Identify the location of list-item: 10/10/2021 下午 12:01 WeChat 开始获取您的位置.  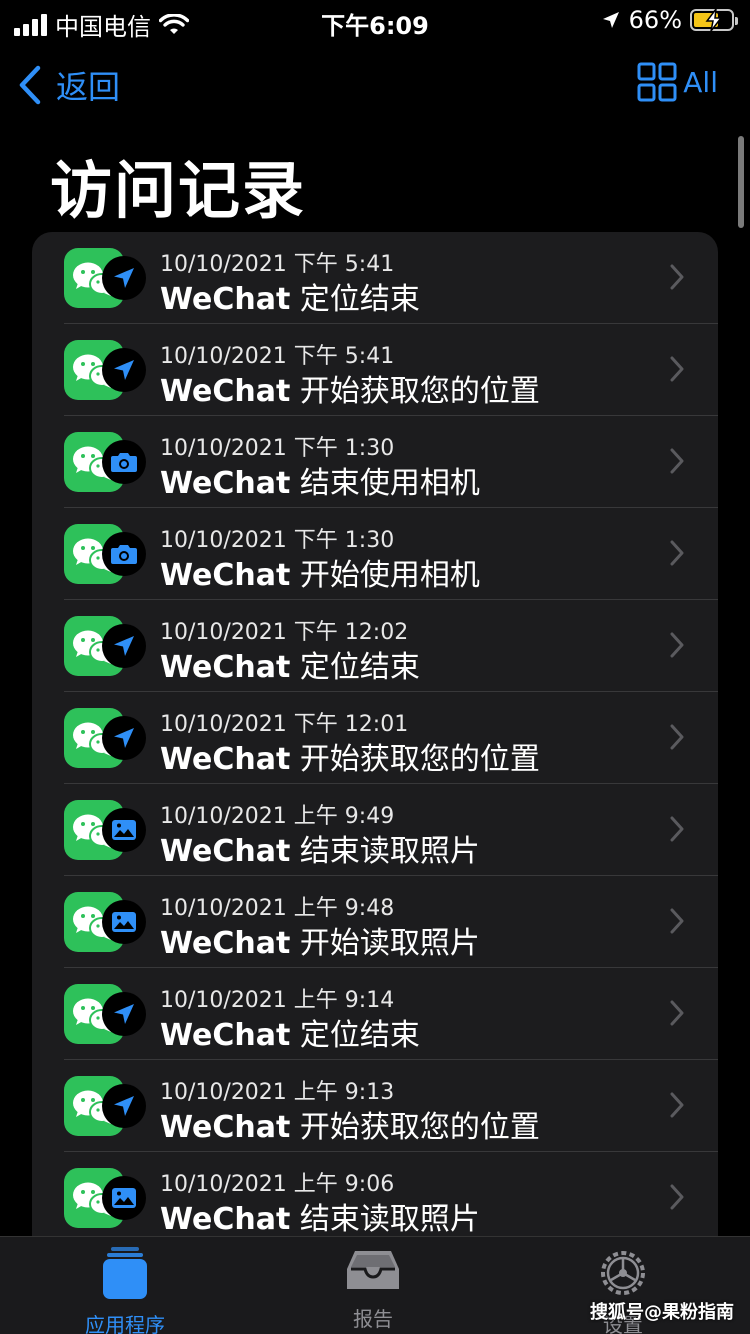
(375, 738).